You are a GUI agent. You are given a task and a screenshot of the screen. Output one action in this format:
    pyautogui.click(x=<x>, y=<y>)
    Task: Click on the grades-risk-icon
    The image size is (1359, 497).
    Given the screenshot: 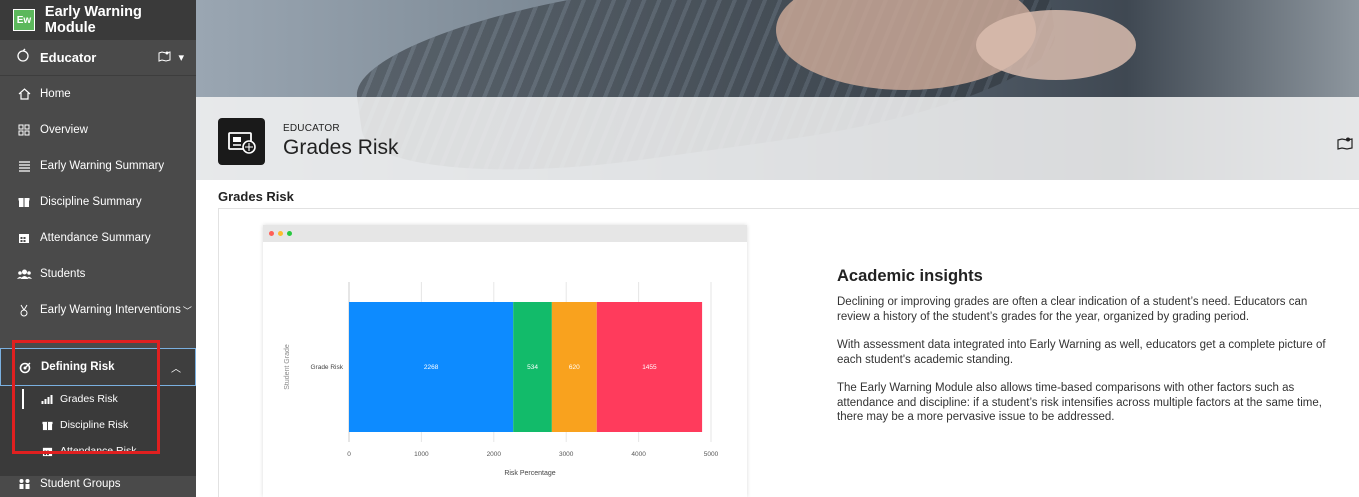 What is the action you would take?
    pyautogui.click(x=241, y=141)
    